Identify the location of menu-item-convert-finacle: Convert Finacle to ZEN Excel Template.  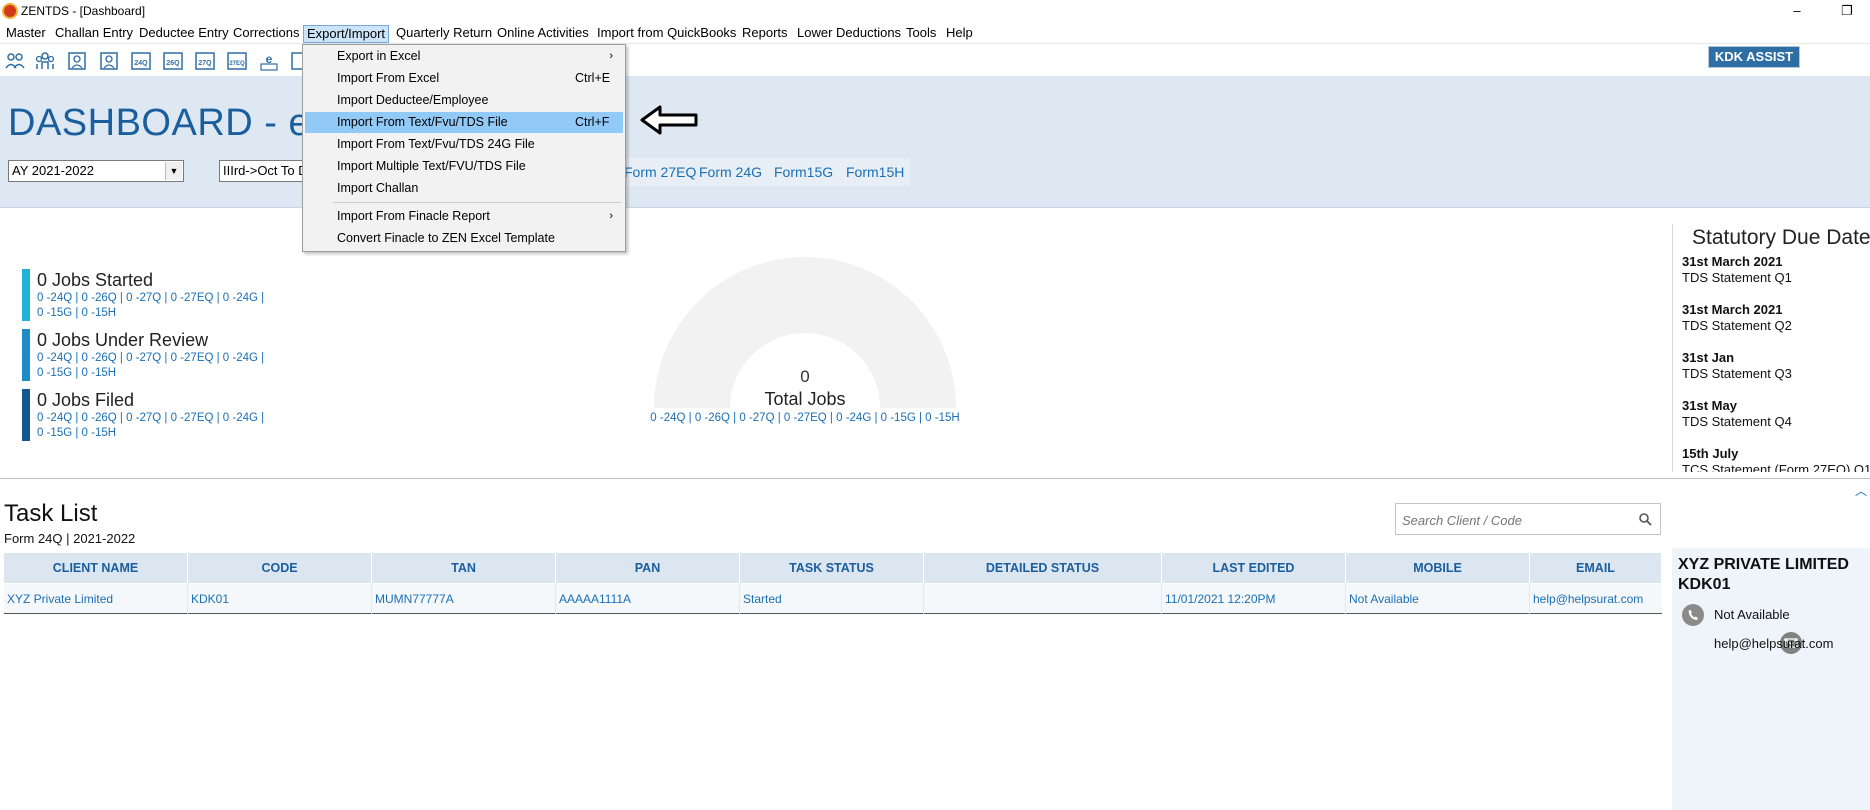
(464, 238).